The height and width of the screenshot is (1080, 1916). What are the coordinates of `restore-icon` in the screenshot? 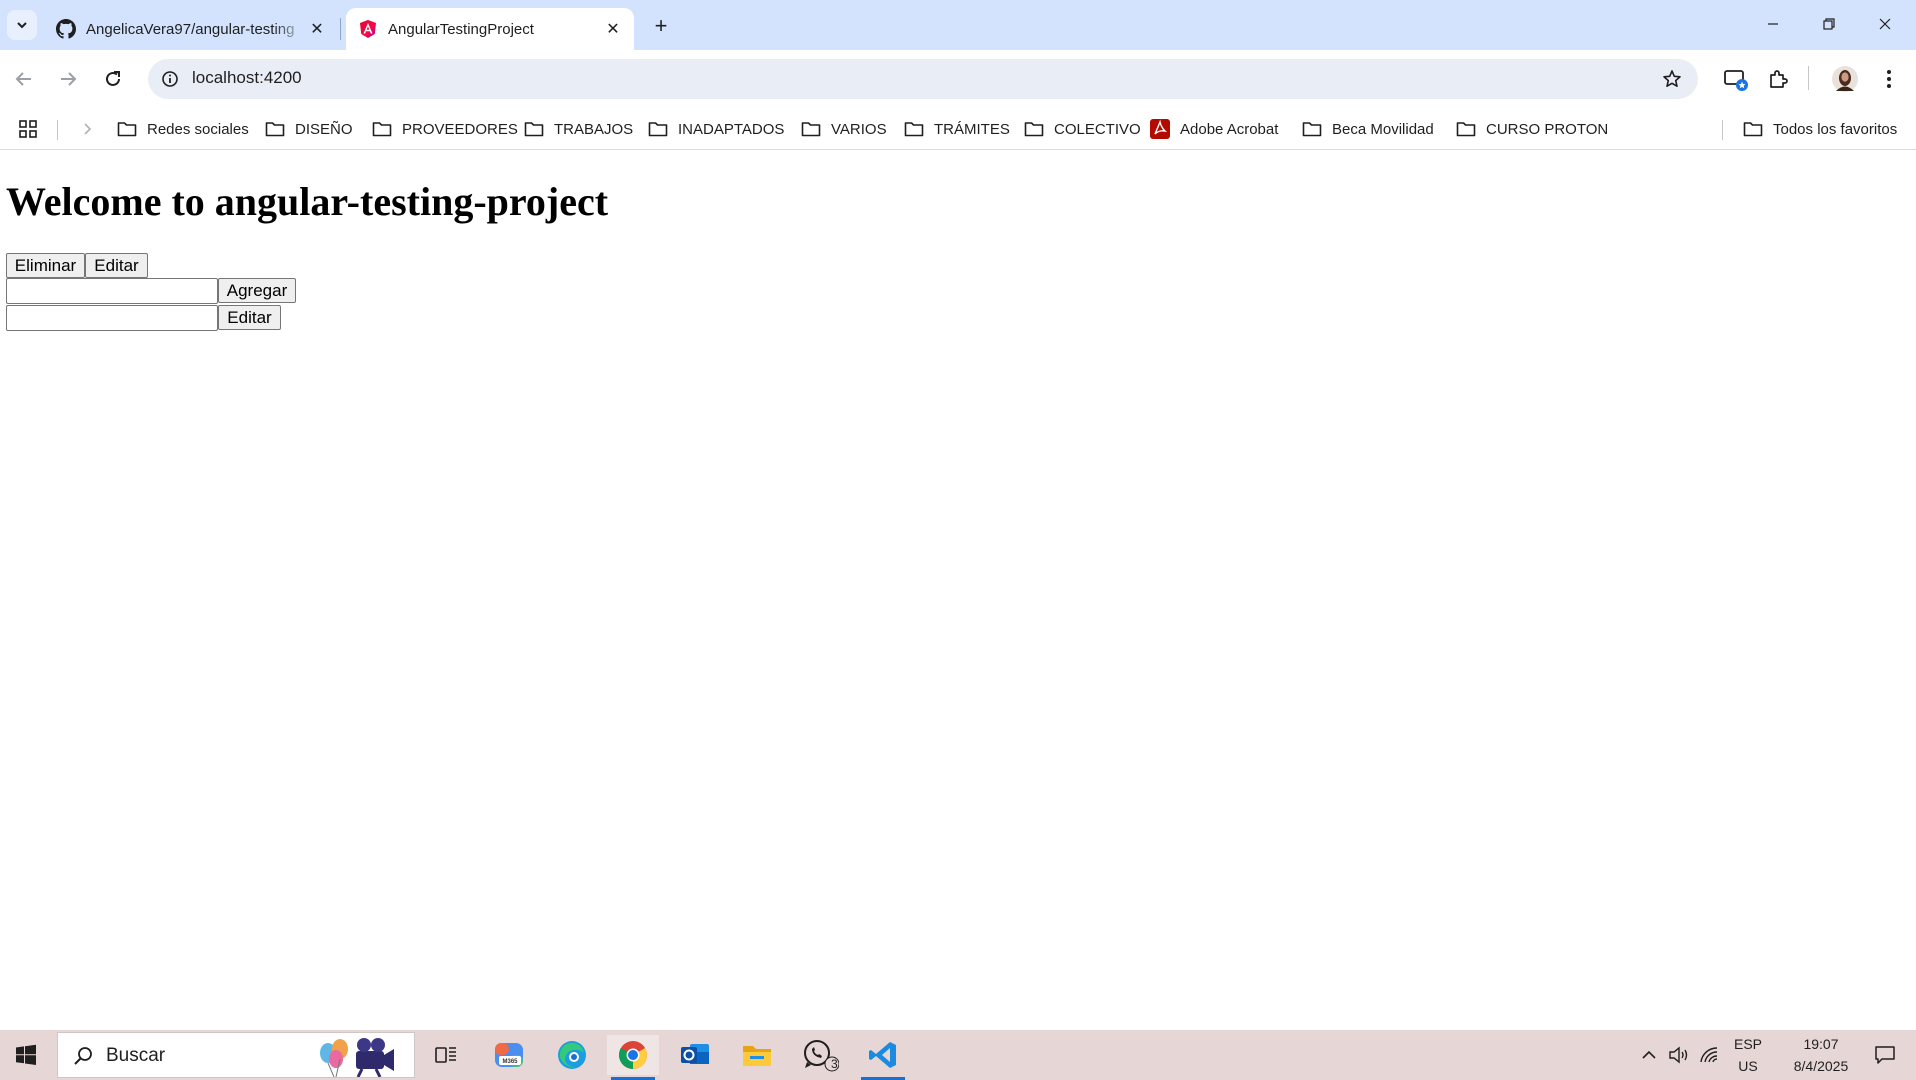 It's located at (1829, 24).